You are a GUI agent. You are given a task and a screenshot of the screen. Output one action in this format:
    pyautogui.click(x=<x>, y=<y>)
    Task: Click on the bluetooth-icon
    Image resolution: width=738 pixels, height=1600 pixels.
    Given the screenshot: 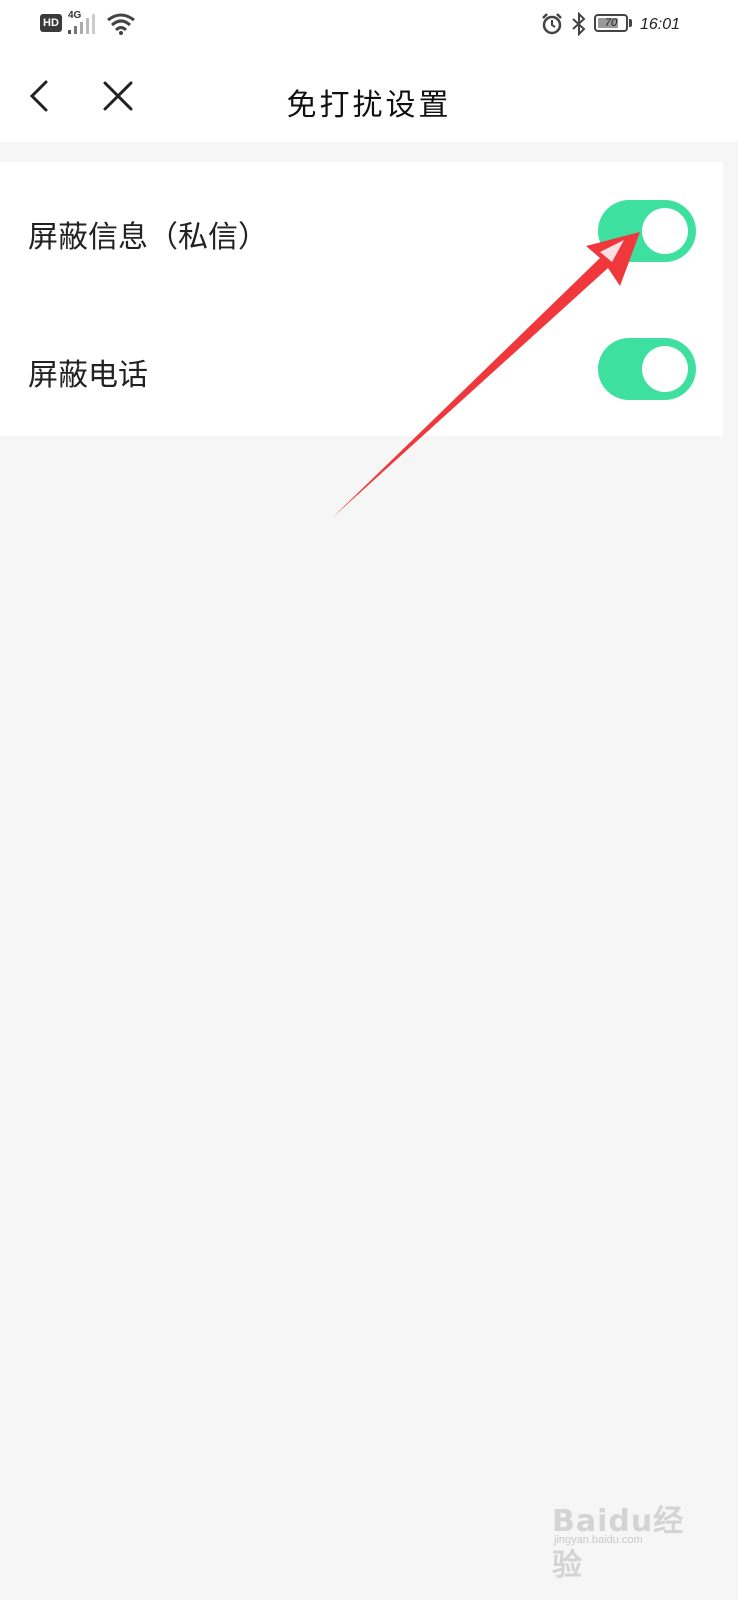 What is the action you would take?
    pyautogui.click(x=579, y=24)
    